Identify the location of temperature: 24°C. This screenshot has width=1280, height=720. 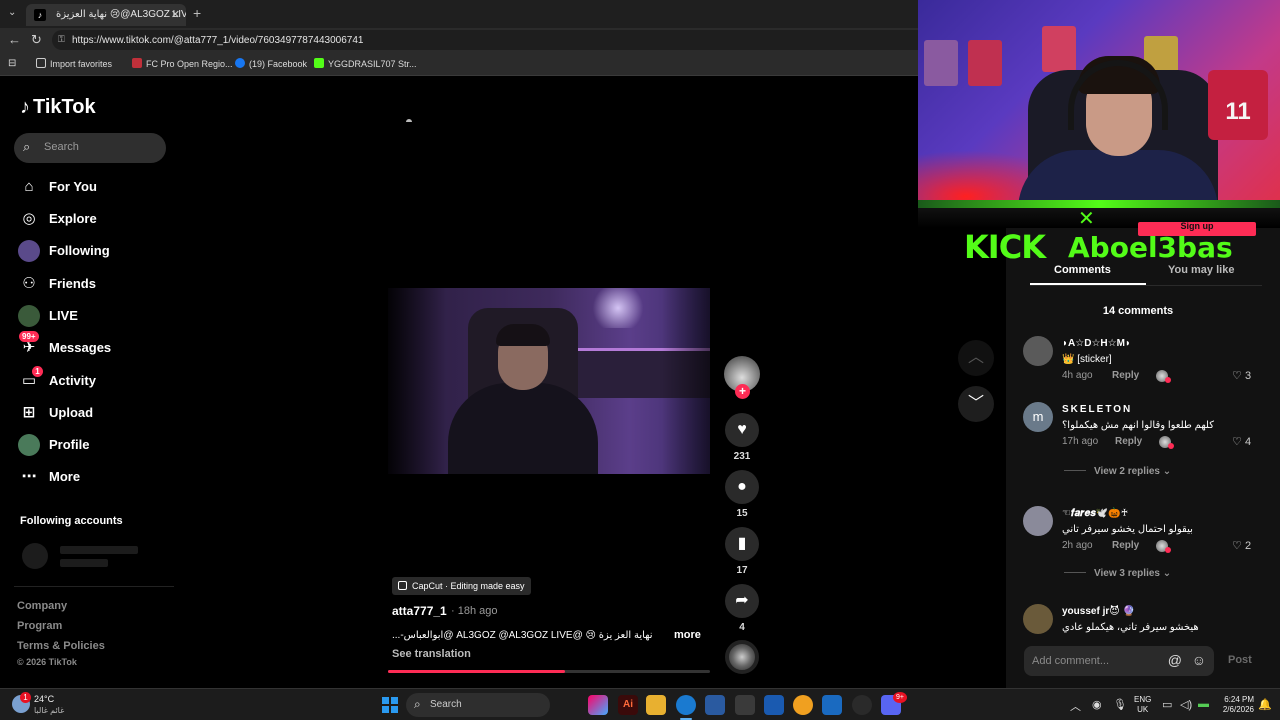
(44, 699).